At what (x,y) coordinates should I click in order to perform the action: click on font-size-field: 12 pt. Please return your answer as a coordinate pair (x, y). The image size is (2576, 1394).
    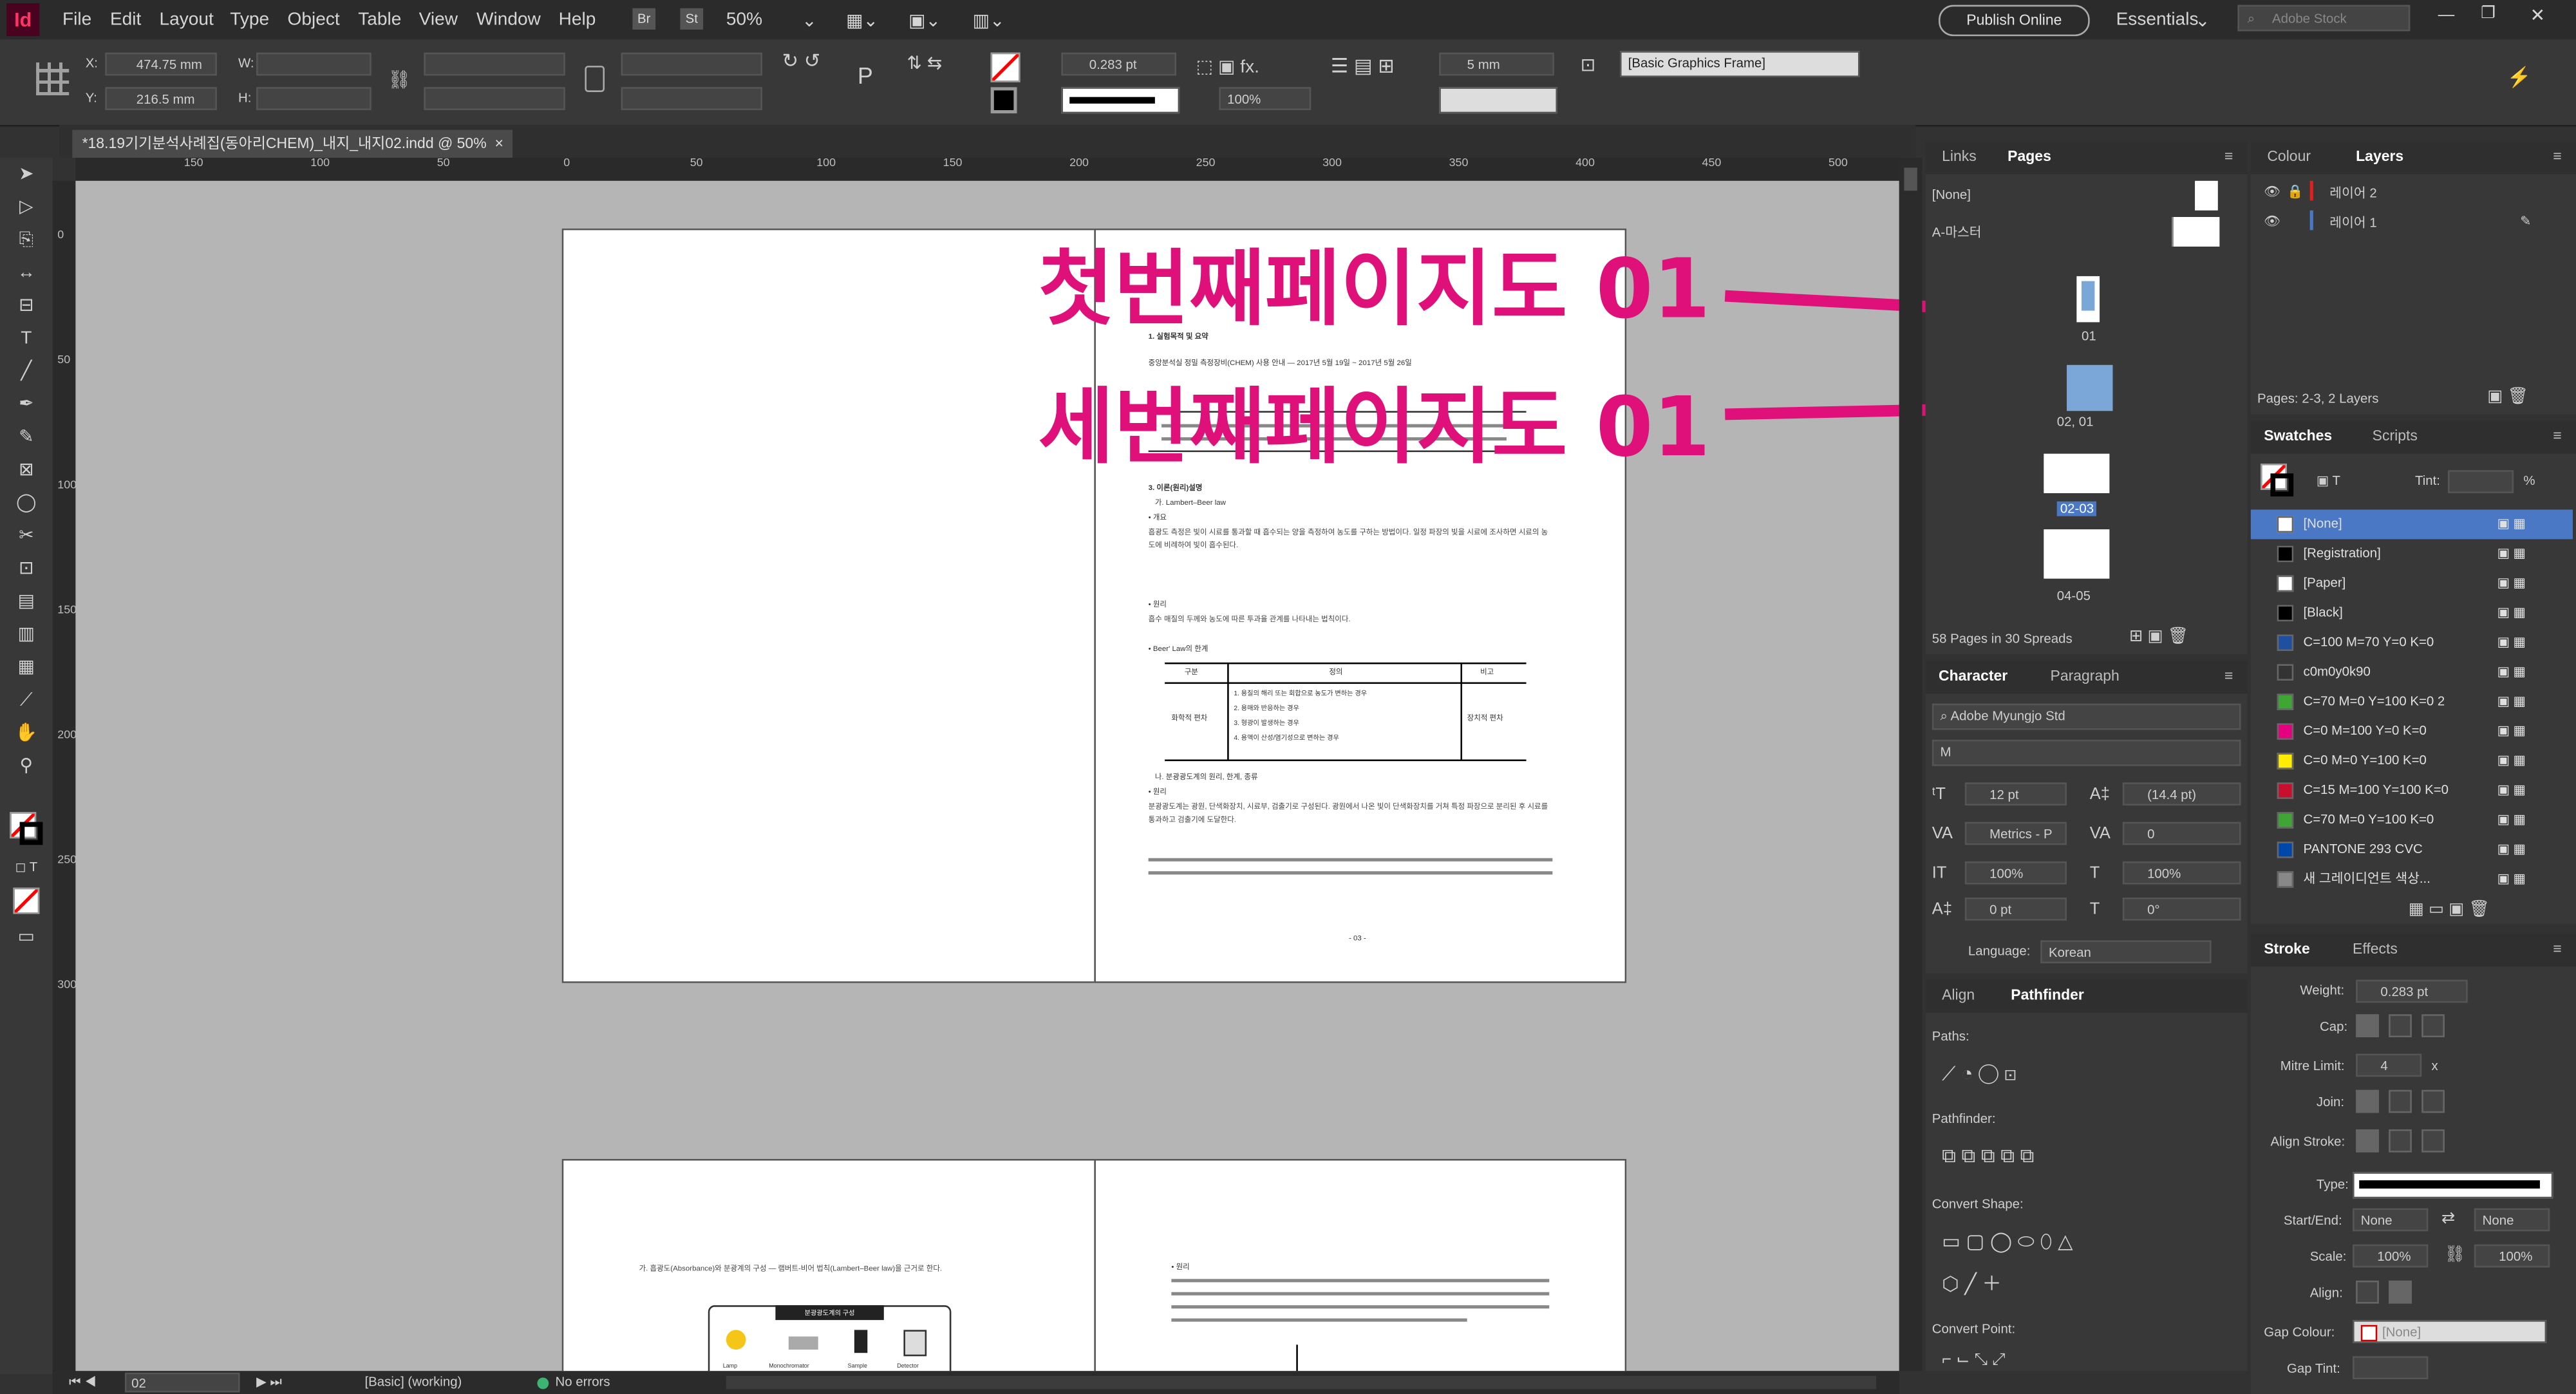
    Looking at the image, I should click on (2015, 794).